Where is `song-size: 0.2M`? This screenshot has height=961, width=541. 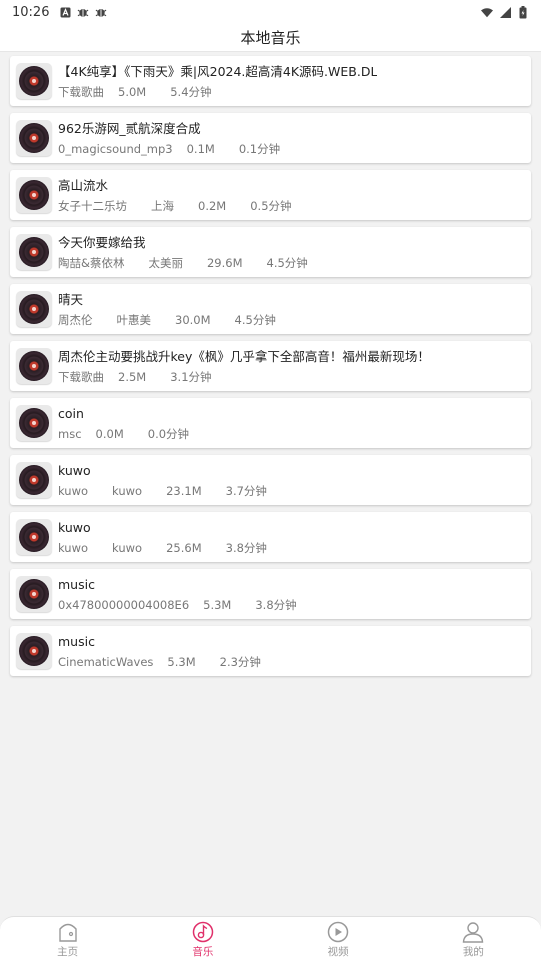 song-size: 0.2M is located at coordinates (212, 205).